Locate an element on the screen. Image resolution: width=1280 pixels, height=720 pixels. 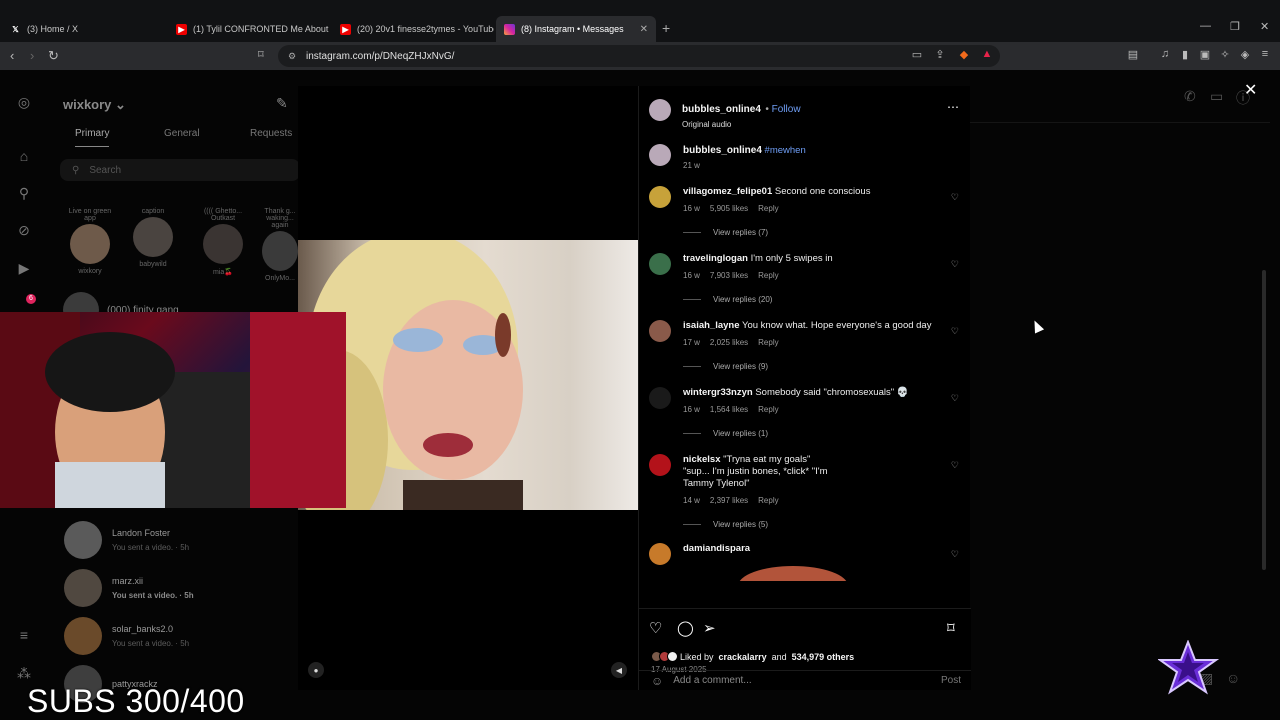
menu-icon: ≡ is located at coordinates (1265, 55).